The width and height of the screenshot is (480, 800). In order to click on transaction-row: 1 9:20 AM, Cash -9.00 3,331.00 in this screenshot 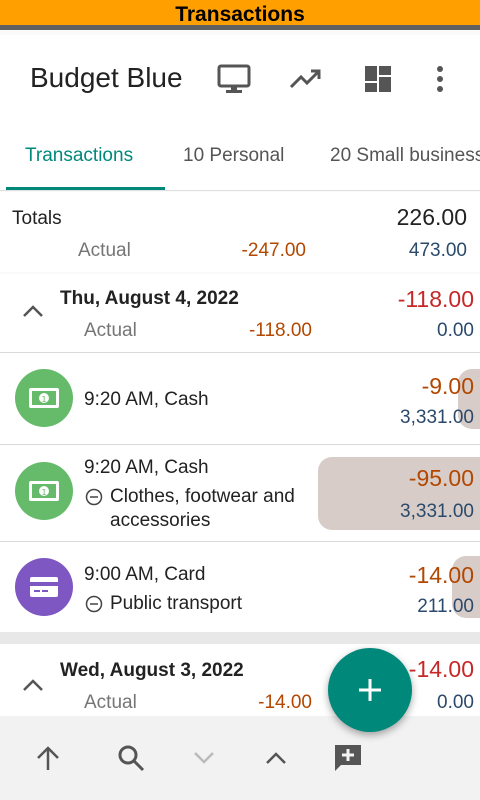, I will do `click(240, 398)`.